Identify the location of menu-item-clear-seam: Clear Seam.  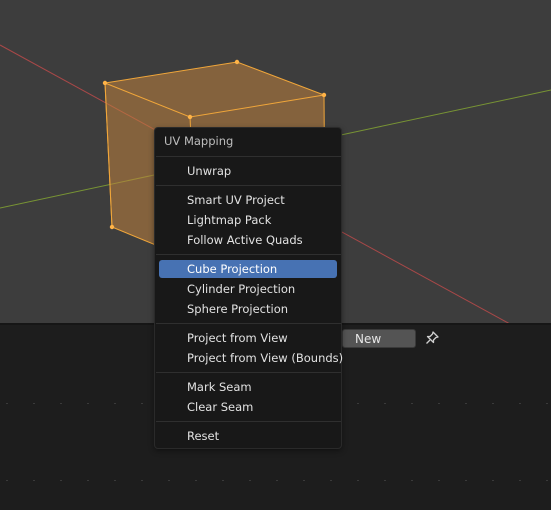
(248, 407).